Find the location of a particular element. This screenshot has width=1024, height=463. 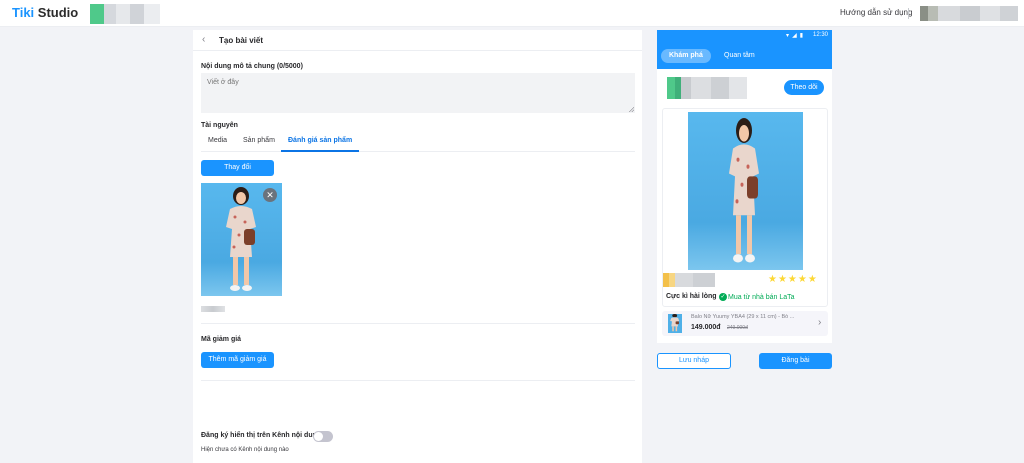

status-bar: ▾◢▮ 12:30 is located at coordinates (744, 35).